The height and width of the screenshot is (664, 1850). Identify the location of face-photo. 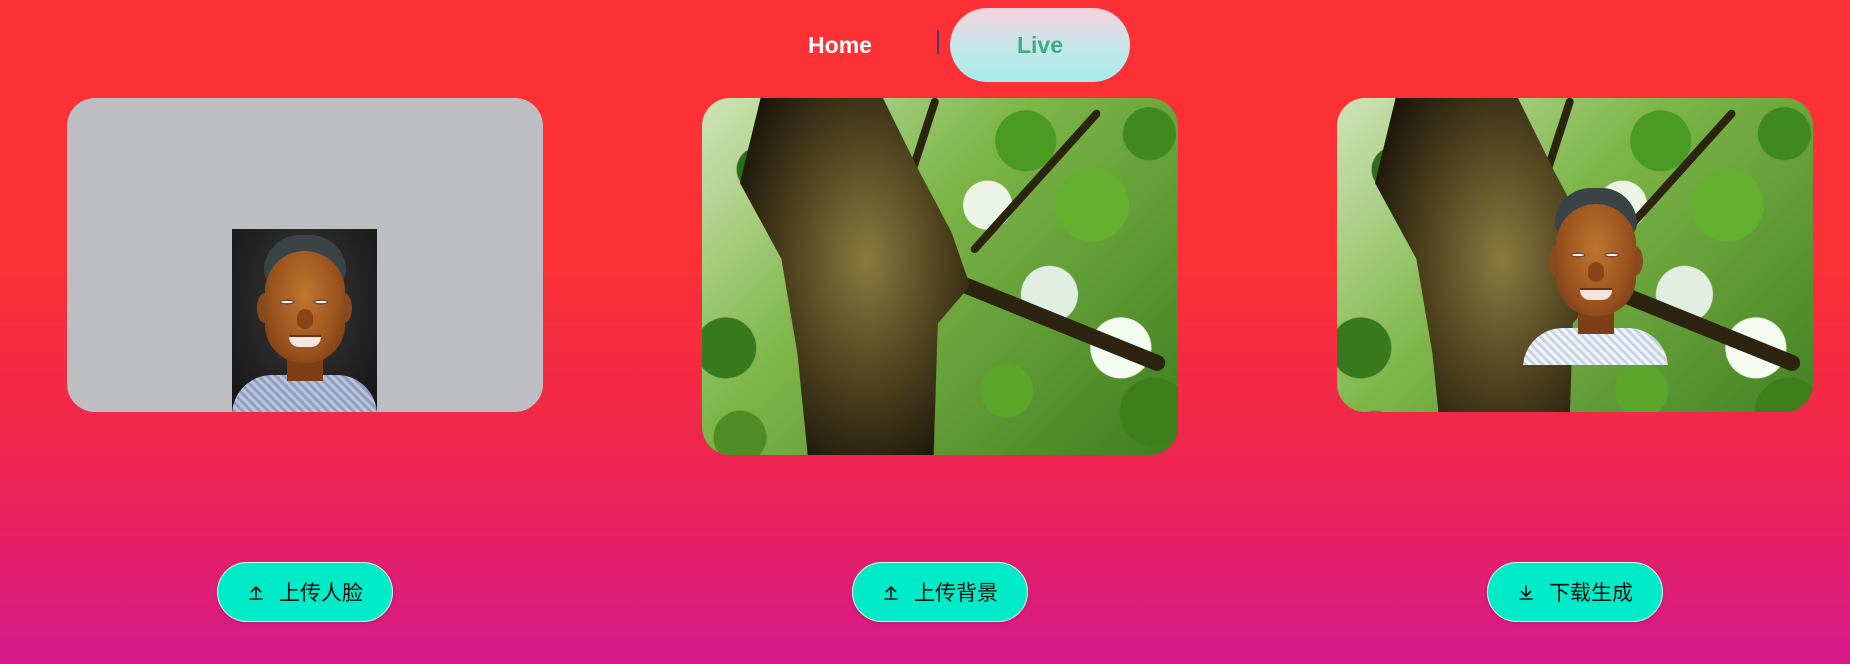
(304, 320).